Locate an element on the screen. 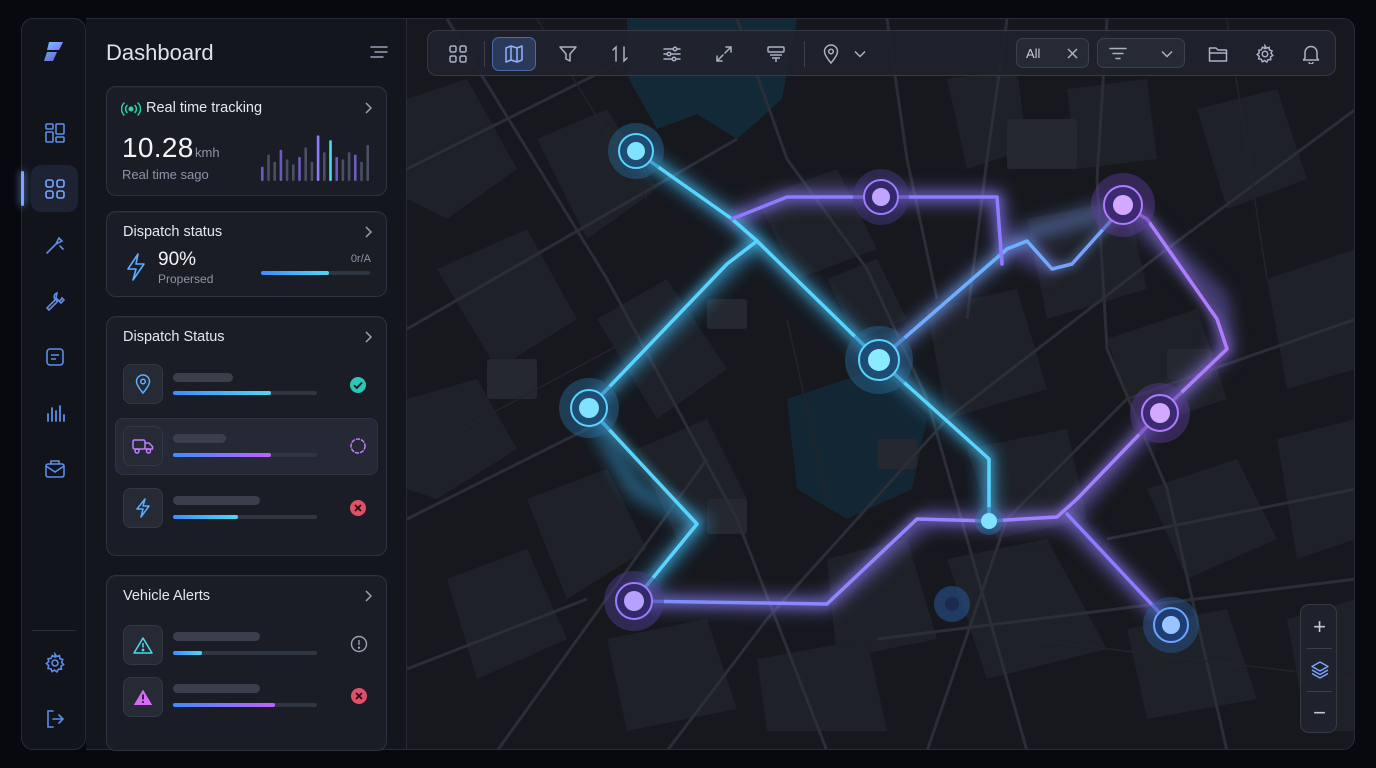 Image resolution: width=1376 pixels, height=768 pixels. notifications-button is located at coordinates (1311, 54).